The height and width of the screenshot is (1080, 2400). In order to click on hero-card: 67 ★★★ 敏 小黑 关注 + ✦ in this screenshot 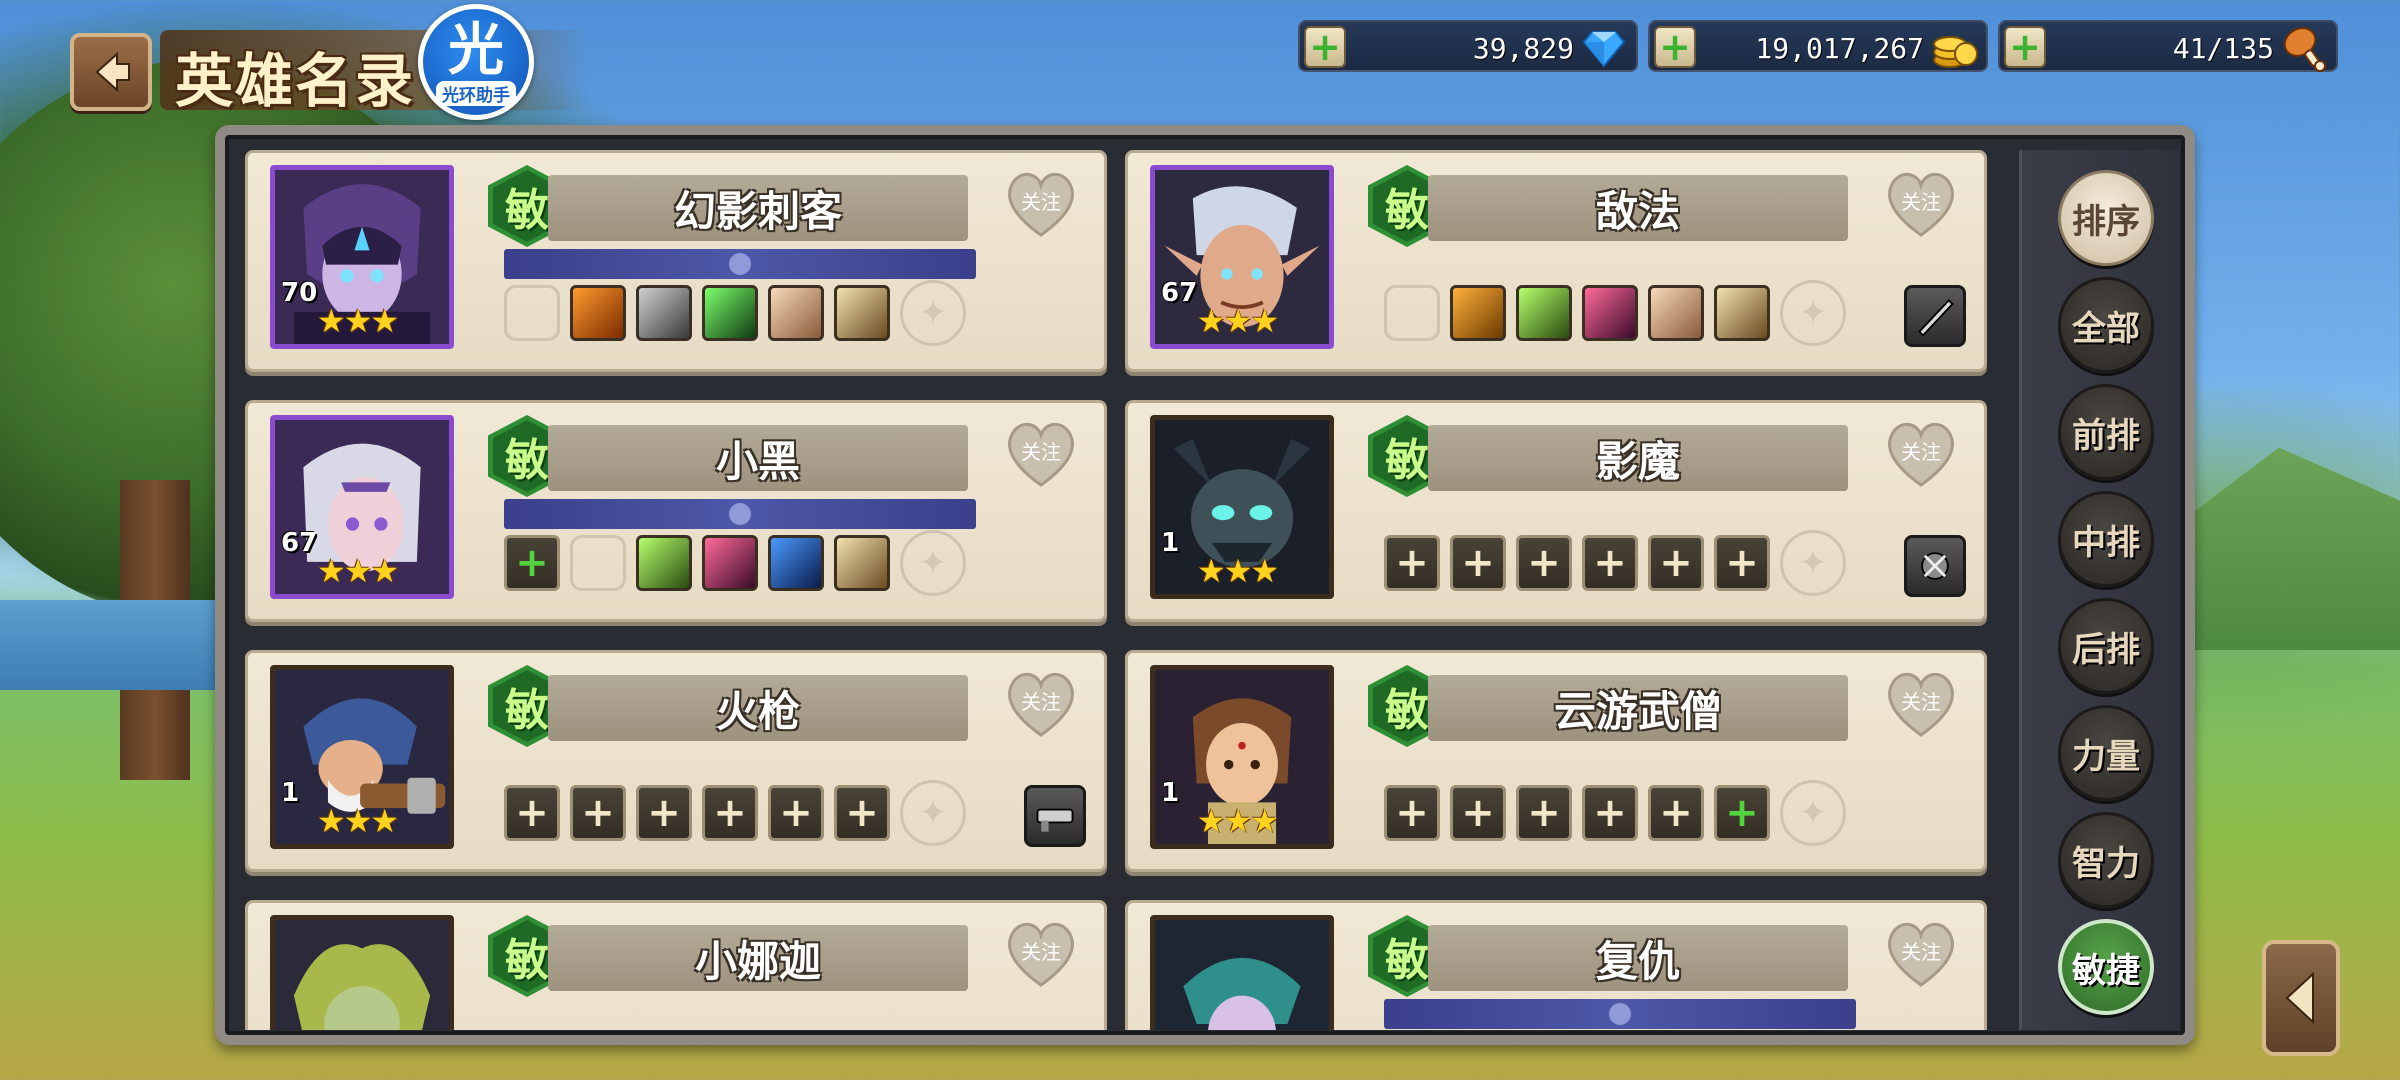, I will do `click(676, 511)`.